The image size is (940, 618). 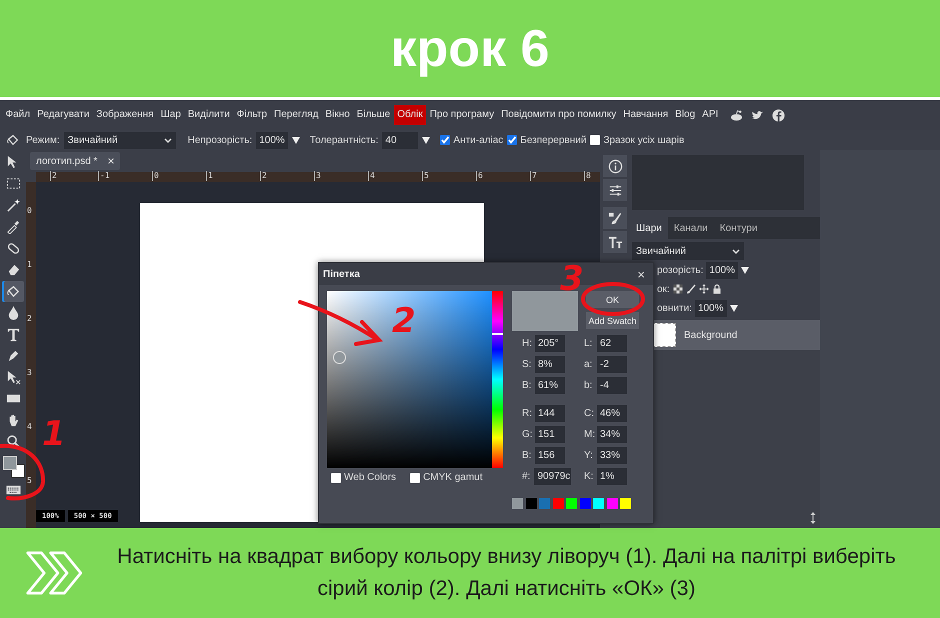 What do you see at coordinates (691, 228) in the screenshot?
I see `panel-tab: Канали` at bounding box center [691, 228].